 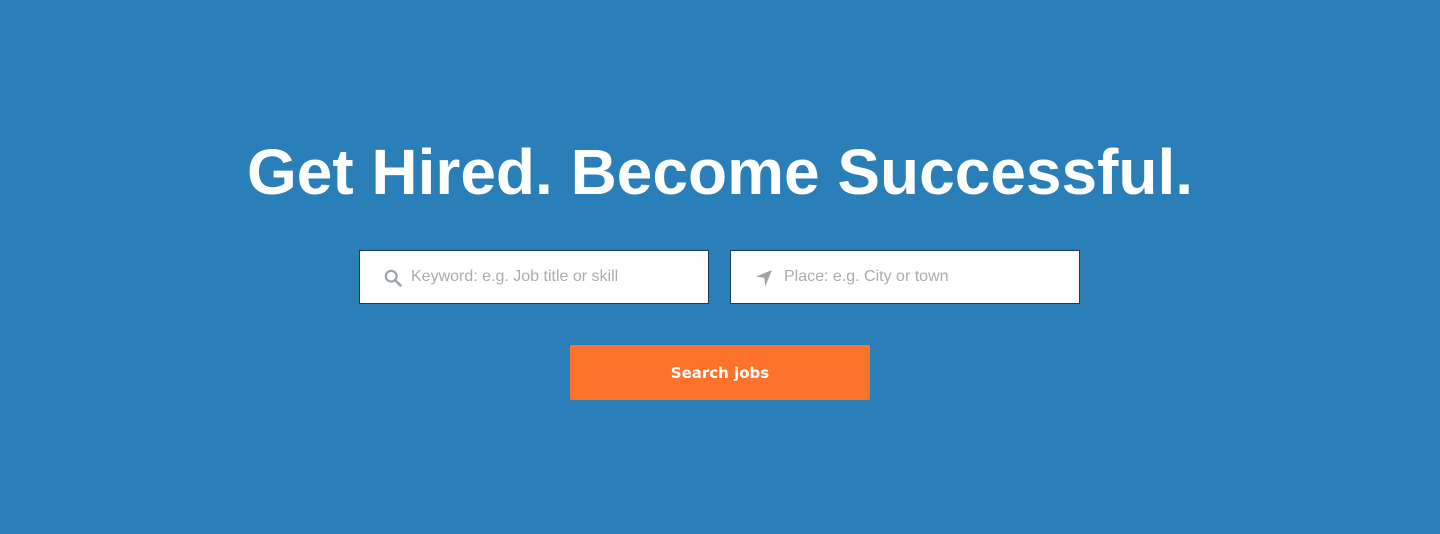 What do you see at coordinates (764, 278) in the screenshot?
I see `location-arrow-icon` at bounding box center [764, 278].